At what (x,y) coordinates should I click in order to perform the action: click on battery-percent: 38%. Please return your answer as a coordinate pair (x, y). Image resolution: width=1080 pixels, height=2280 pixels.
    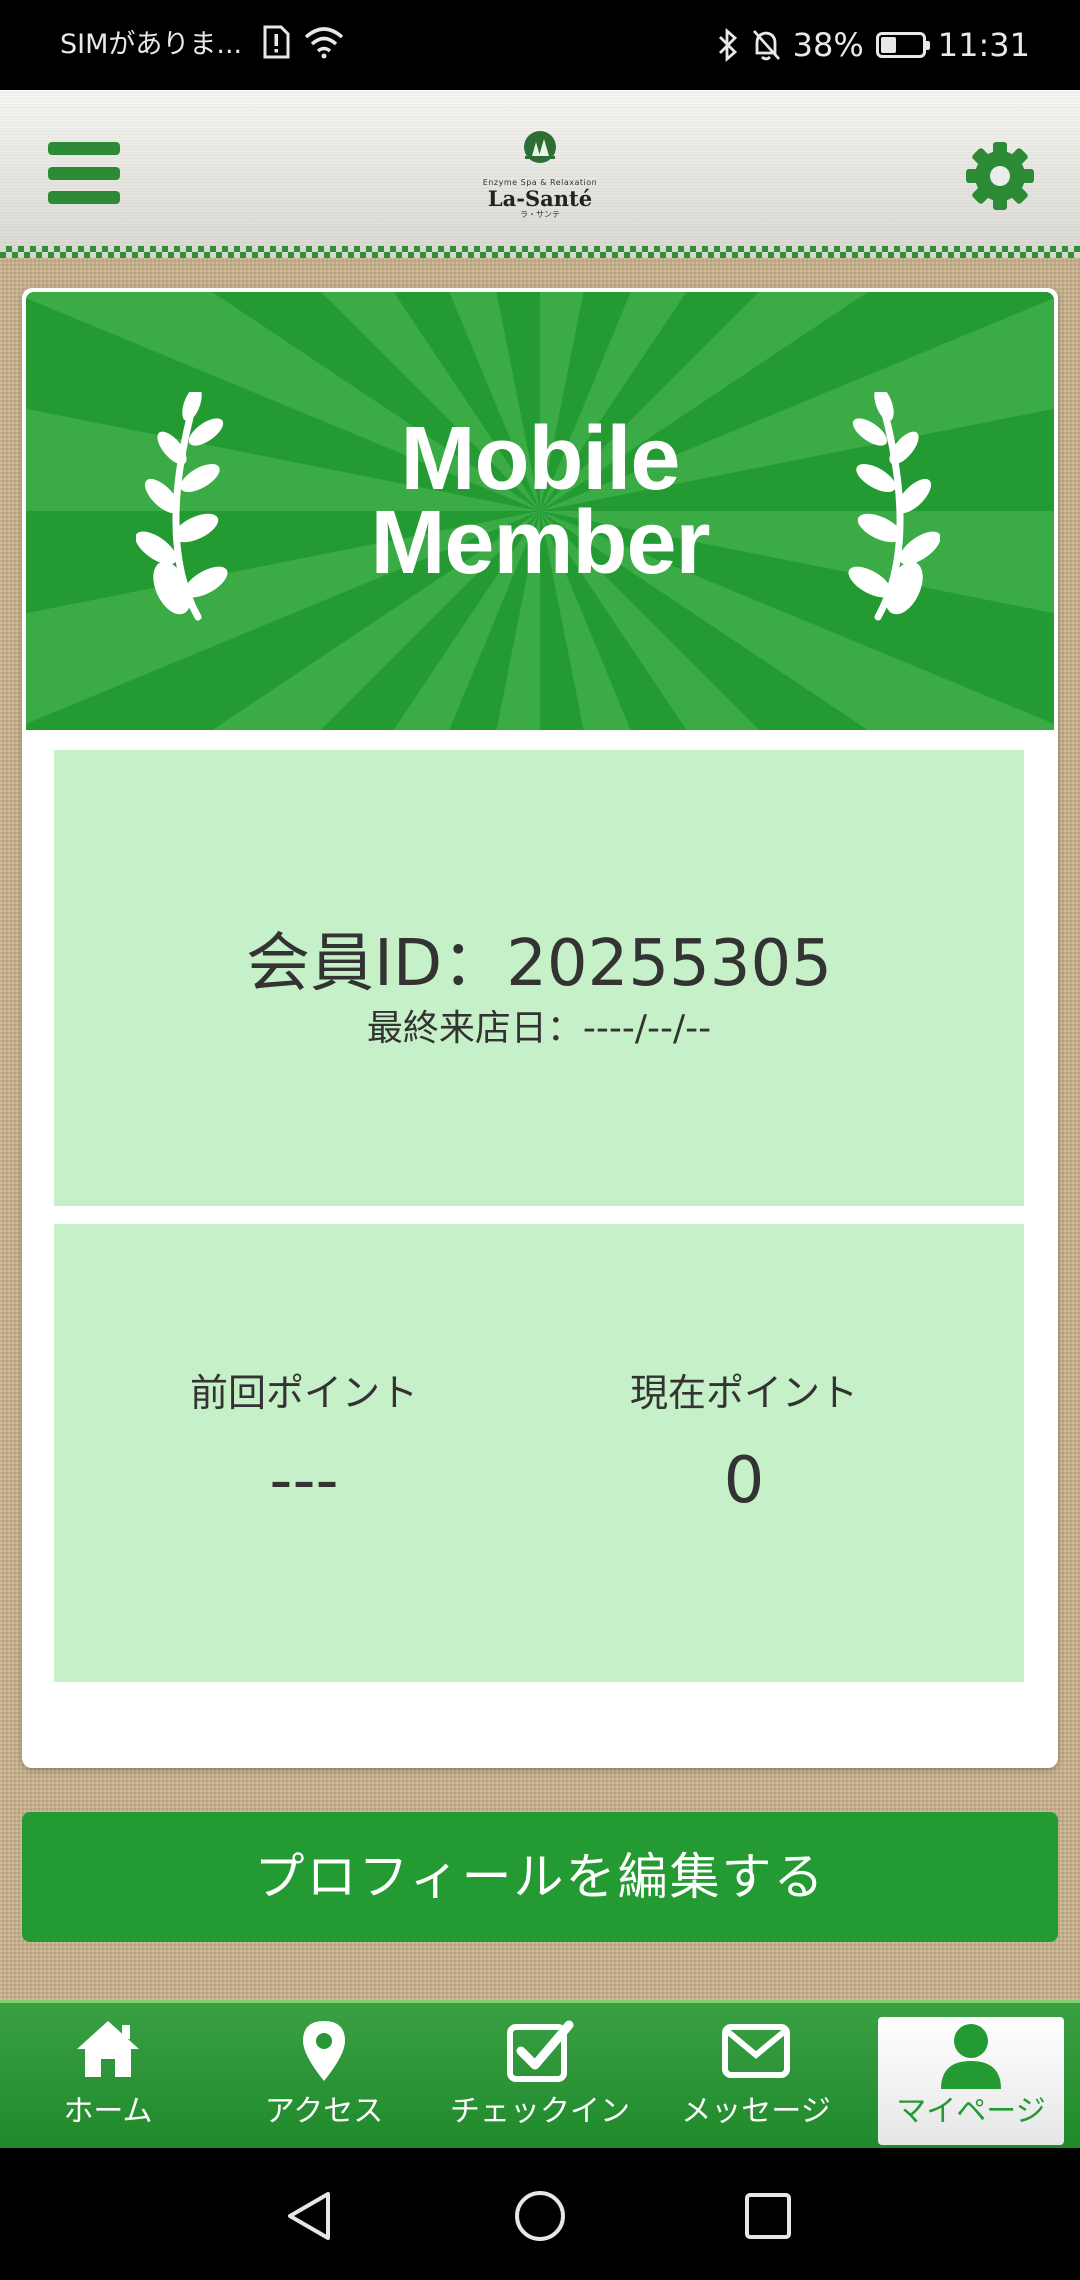
    Looking at the image, I should click on (828, 45).